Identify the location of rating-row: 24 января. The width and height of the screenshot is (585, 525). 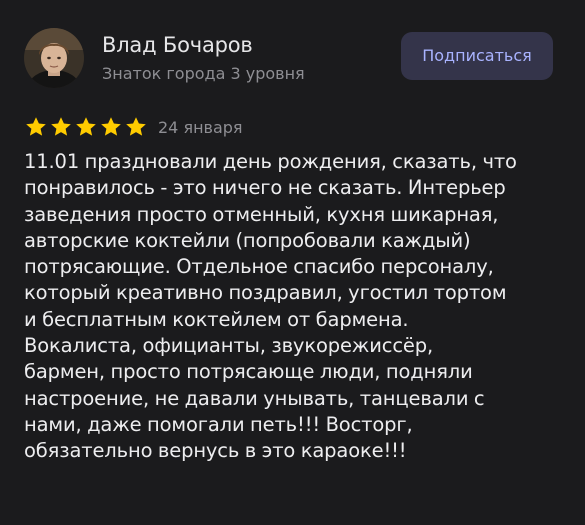
(133, 127).